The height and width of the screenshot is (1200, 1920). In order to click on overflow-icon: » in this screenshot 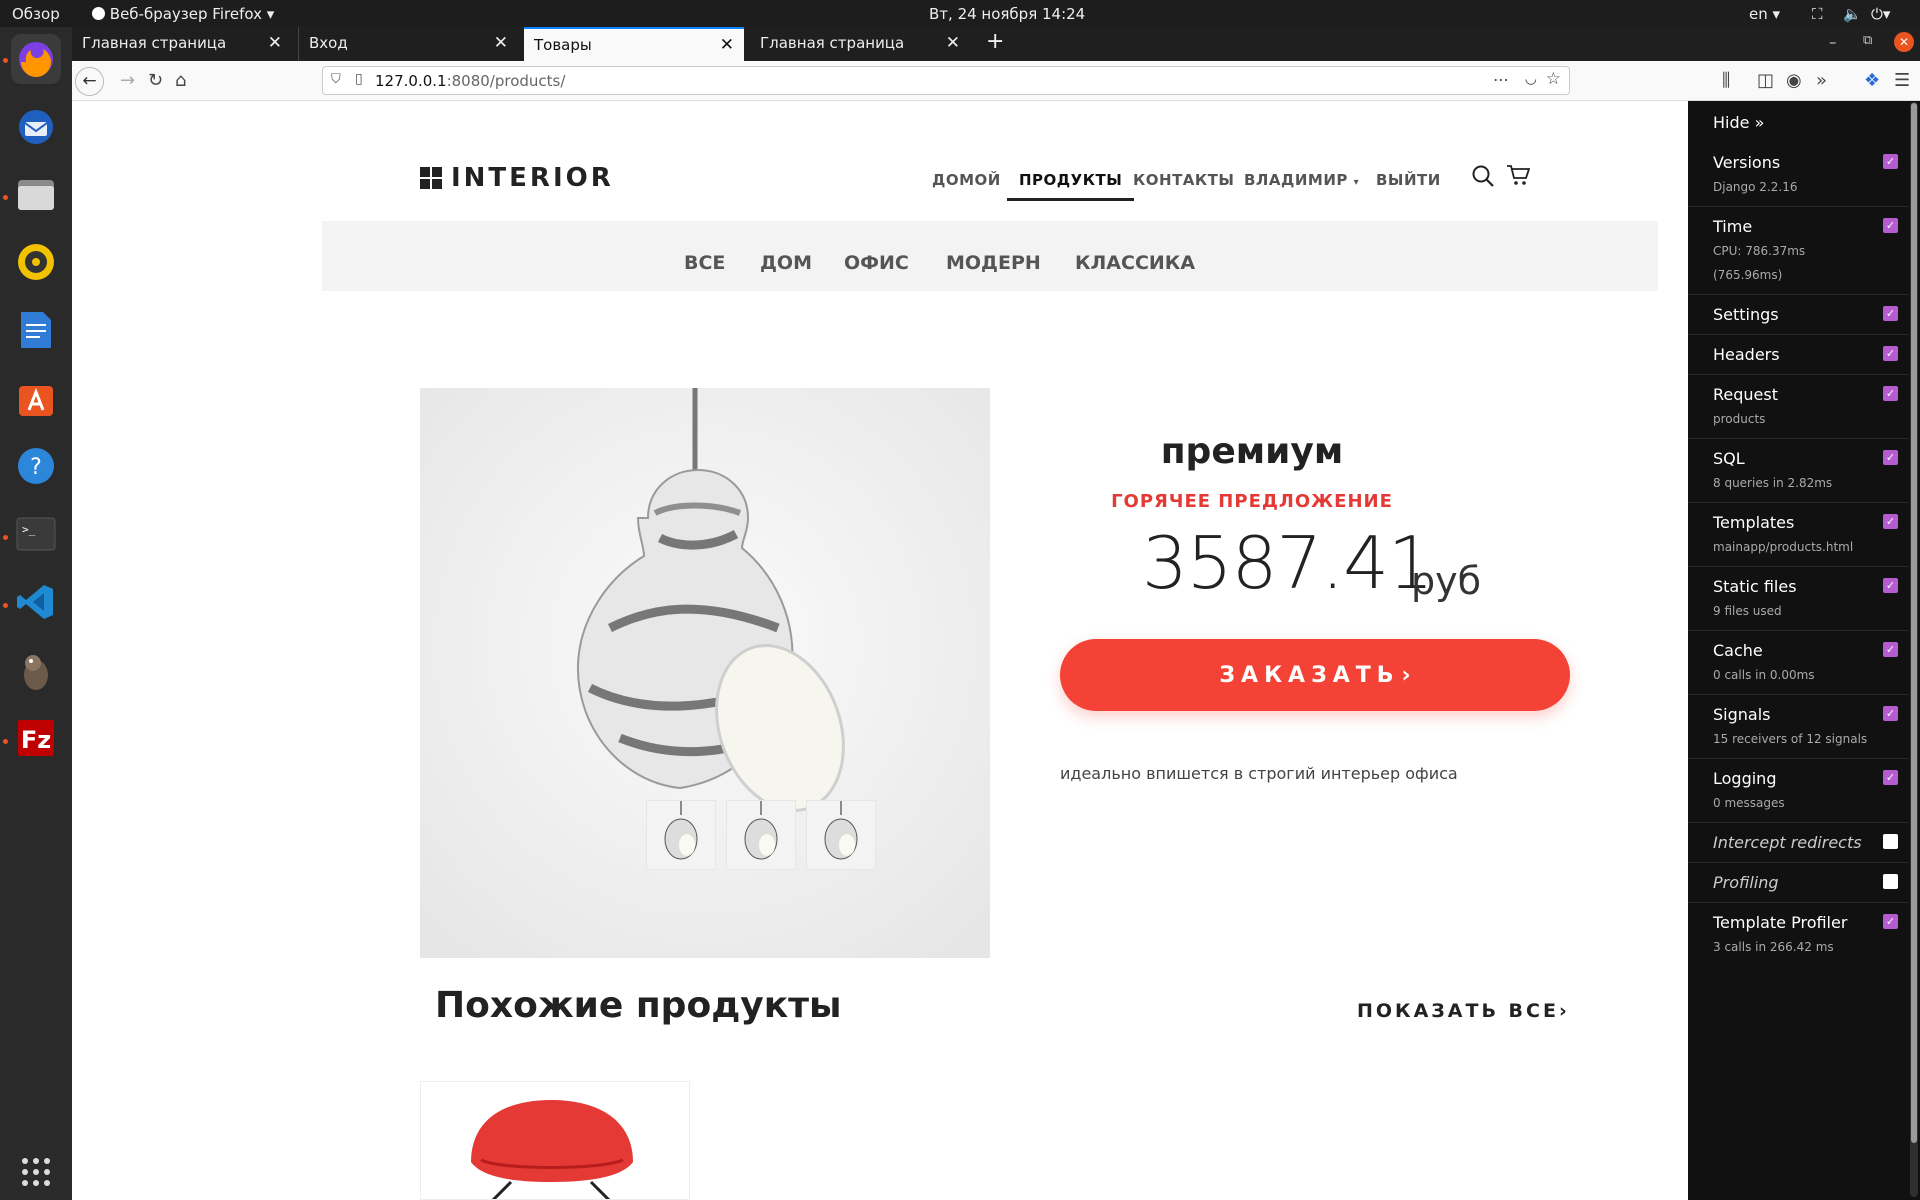, I will do `click(1821, 80)`.